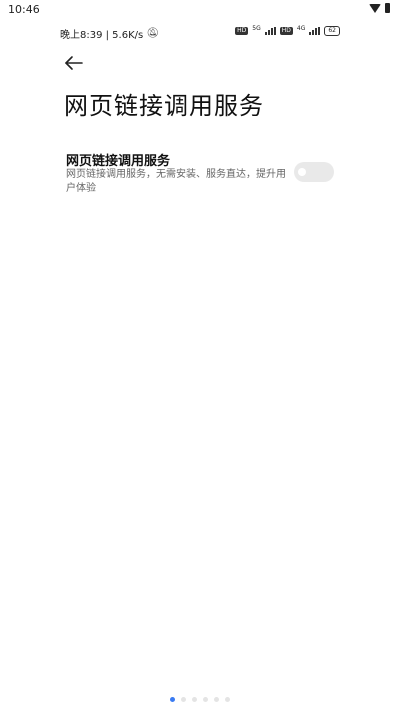 This screenshot has width=400, height=712. What do you see at coordinates (118, 161) in the screenshot?
I see `setting-title: 网页链接调用服务` at bounding box center [118, 161].